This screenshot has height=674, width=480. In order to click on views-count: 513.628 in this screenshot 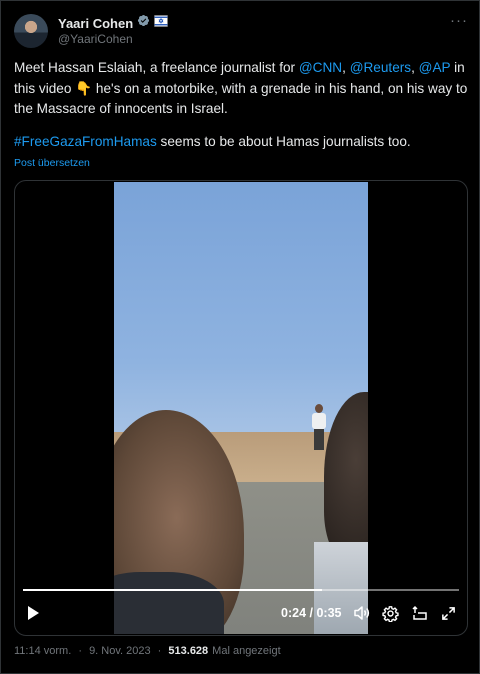, I will do `click(188, 651)`.